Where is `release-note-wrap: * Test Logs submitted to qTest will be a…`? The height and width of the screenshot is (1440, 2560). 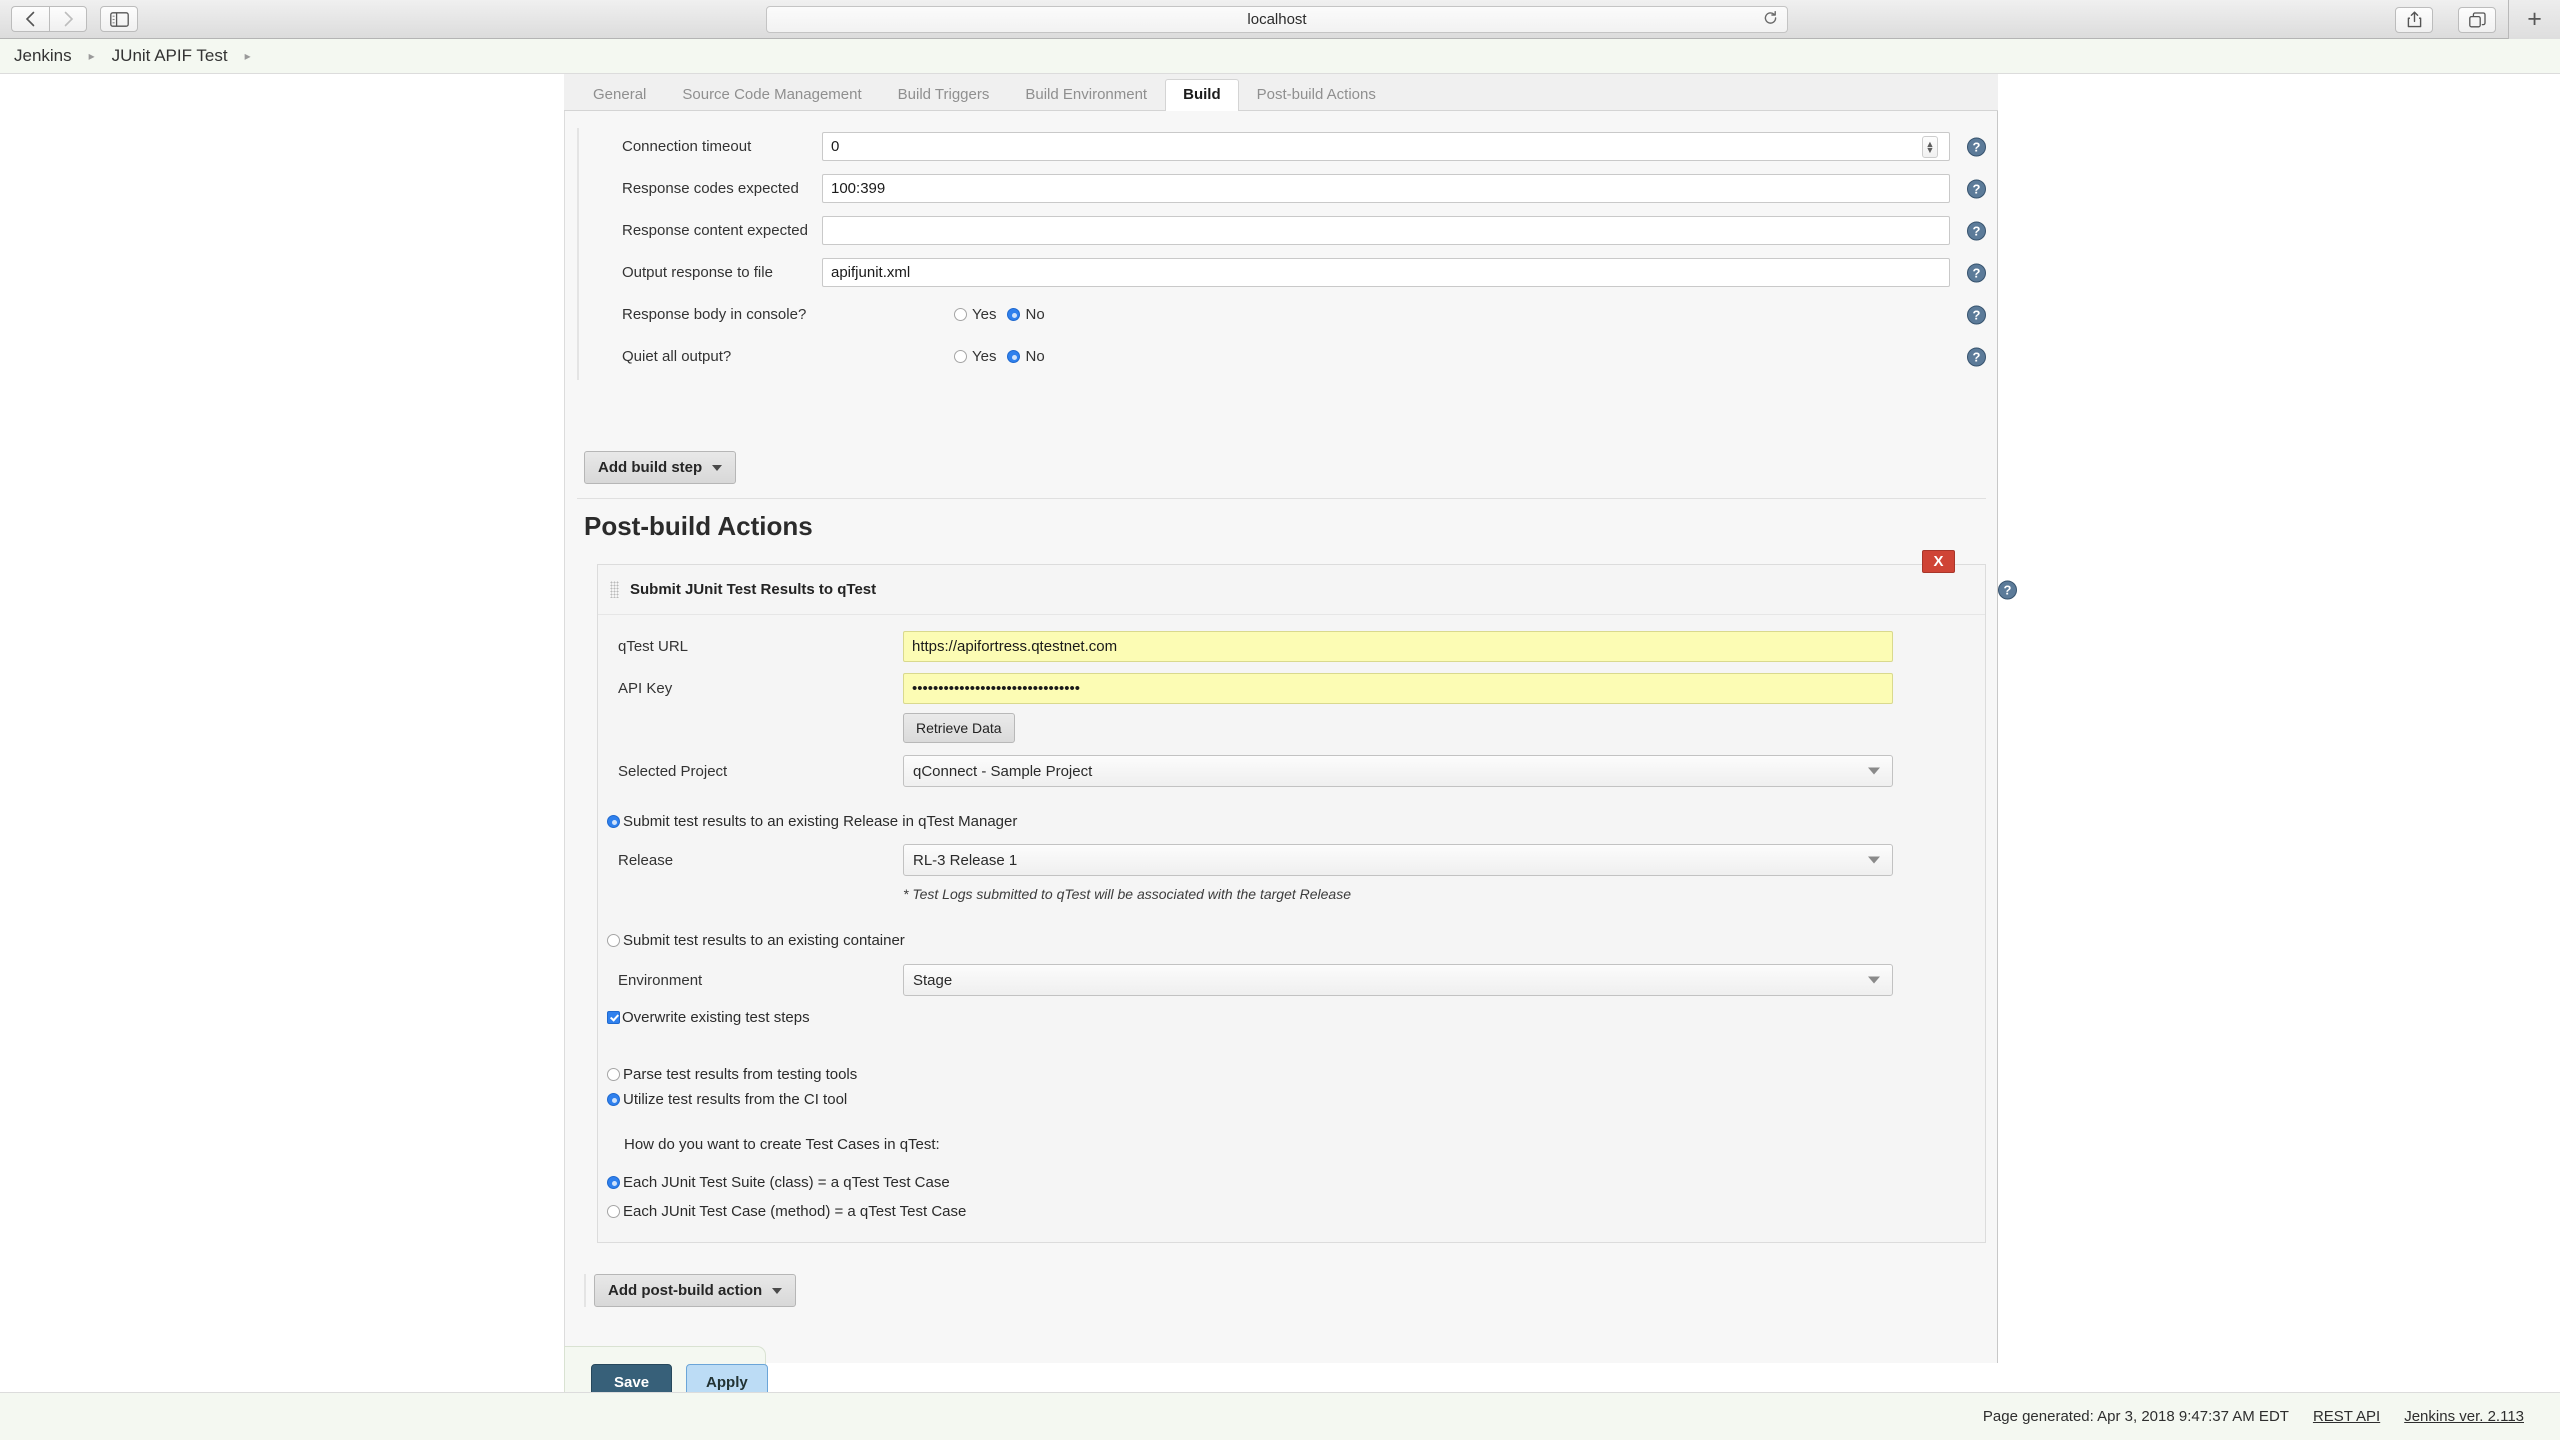 release-note-wrap: * Test Logs submitted to qTest will be a… is located at coordinates (1291, 893).